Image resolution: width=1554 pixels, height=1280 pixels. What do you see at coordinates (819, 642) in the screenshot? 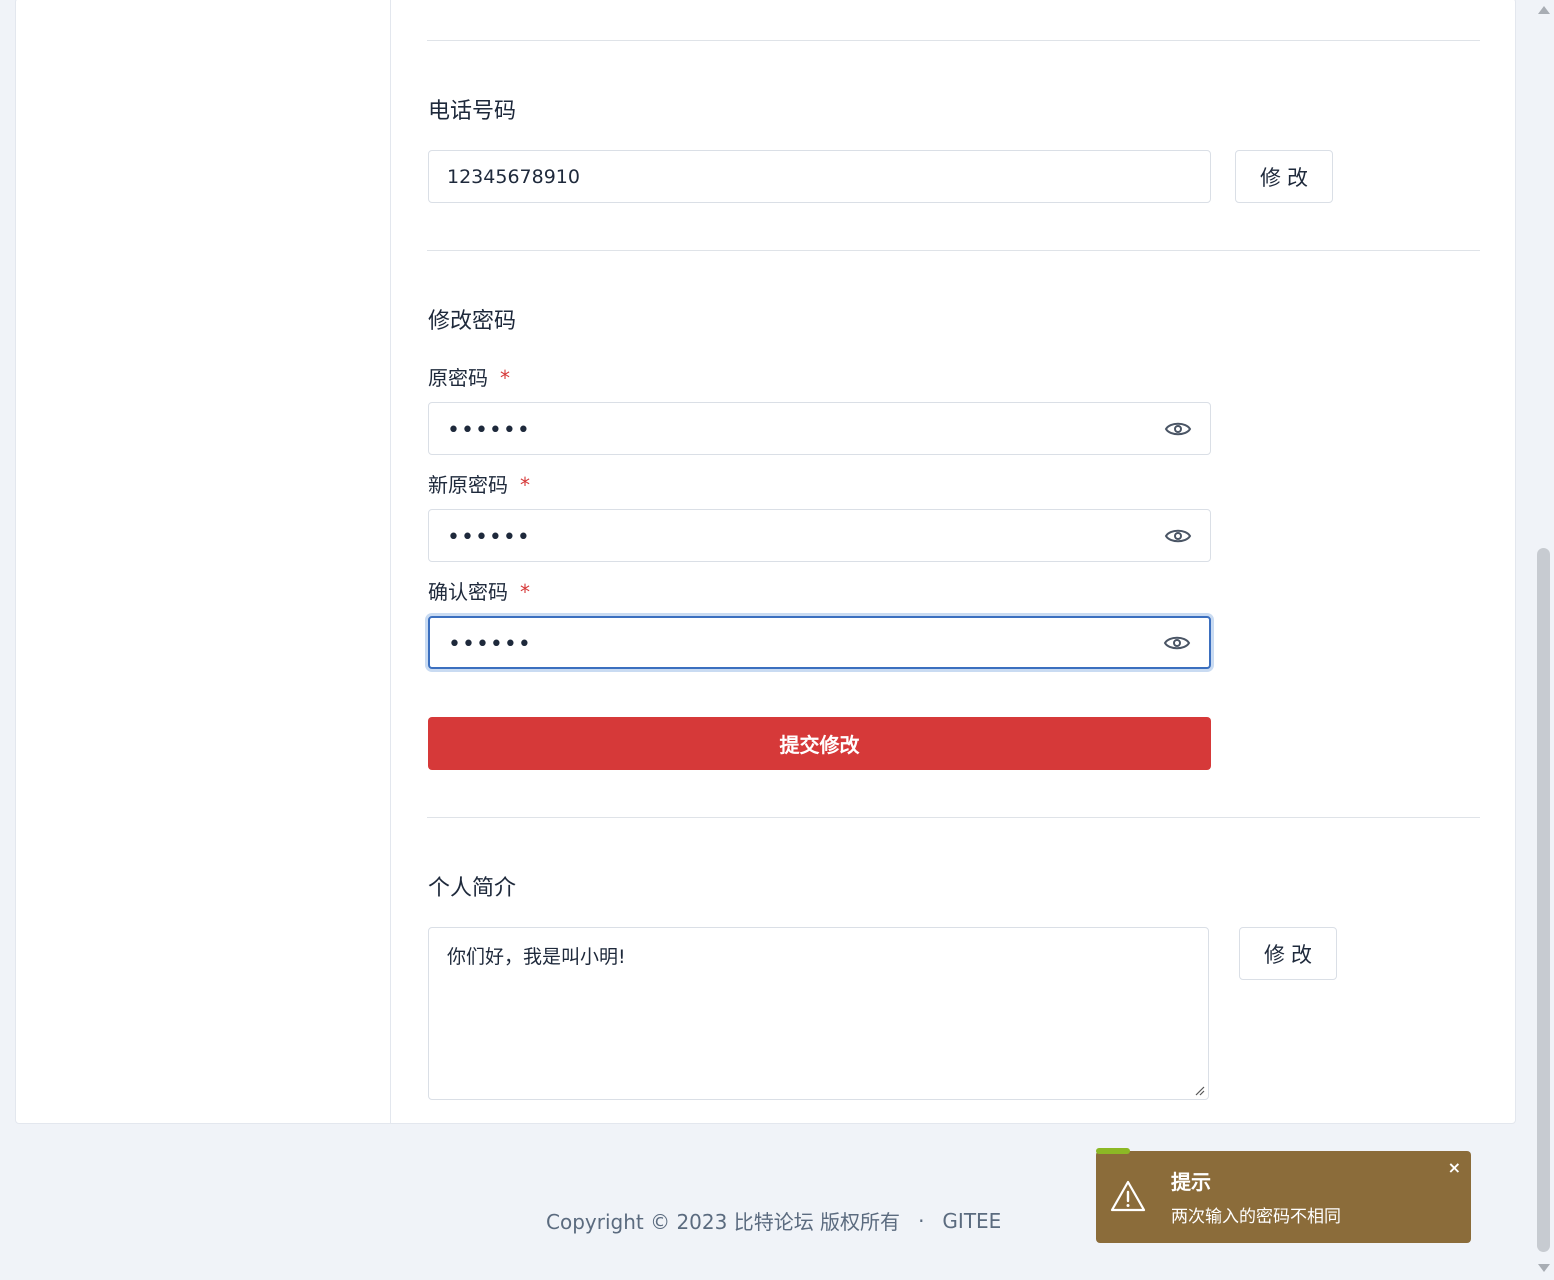
I see `confirm-password-input: ••••••` at bounding box center [819, 642].